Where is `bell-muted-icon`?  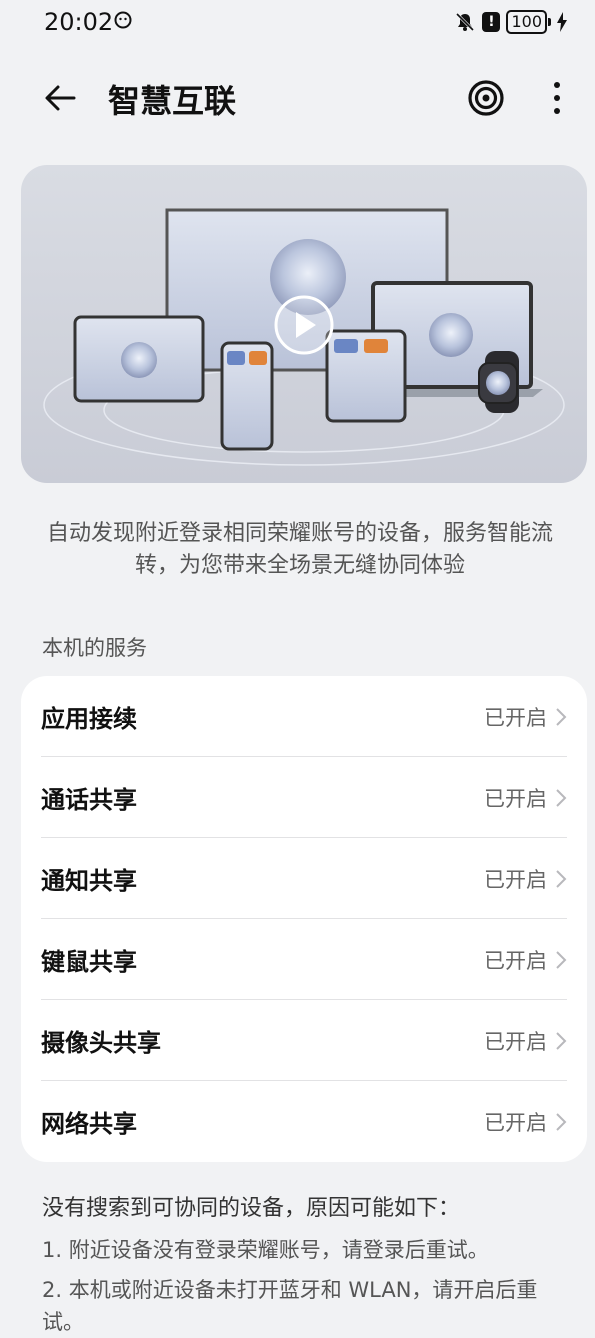 bell-muted-icon is located at coordinates (465, 22).